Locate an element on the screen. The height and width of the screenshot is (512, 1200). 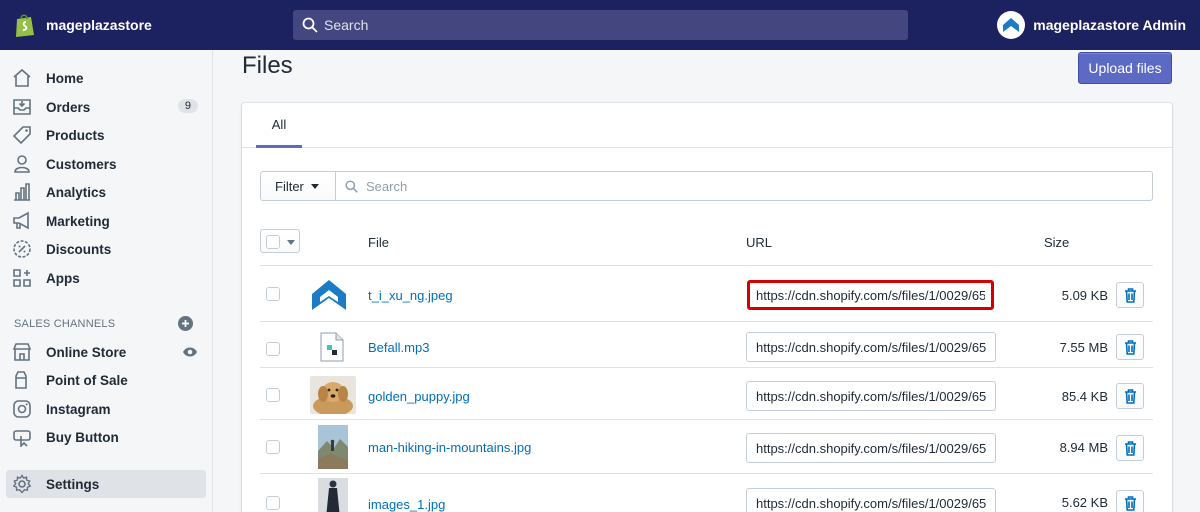
mageplaza-logo-icon is located at coordinates (1011, 25).